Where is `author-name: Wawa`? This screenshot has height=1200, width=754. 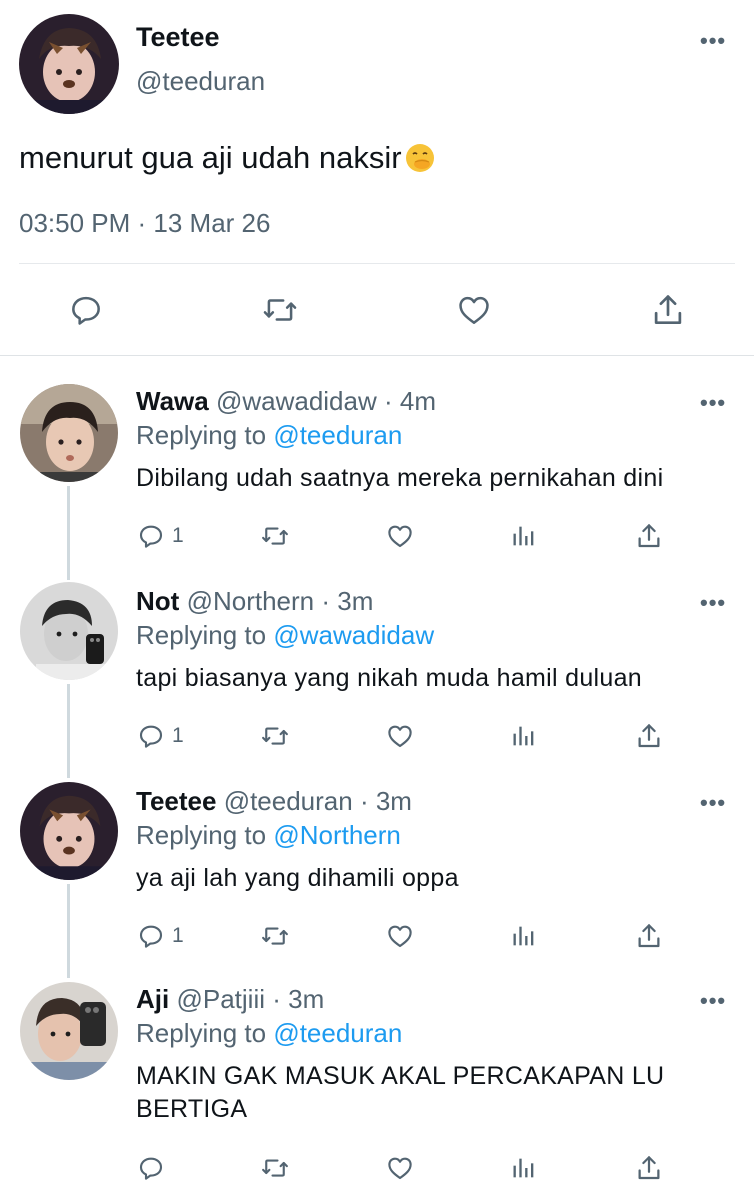
author-name: Wawa is located at coordinates (172, 401).